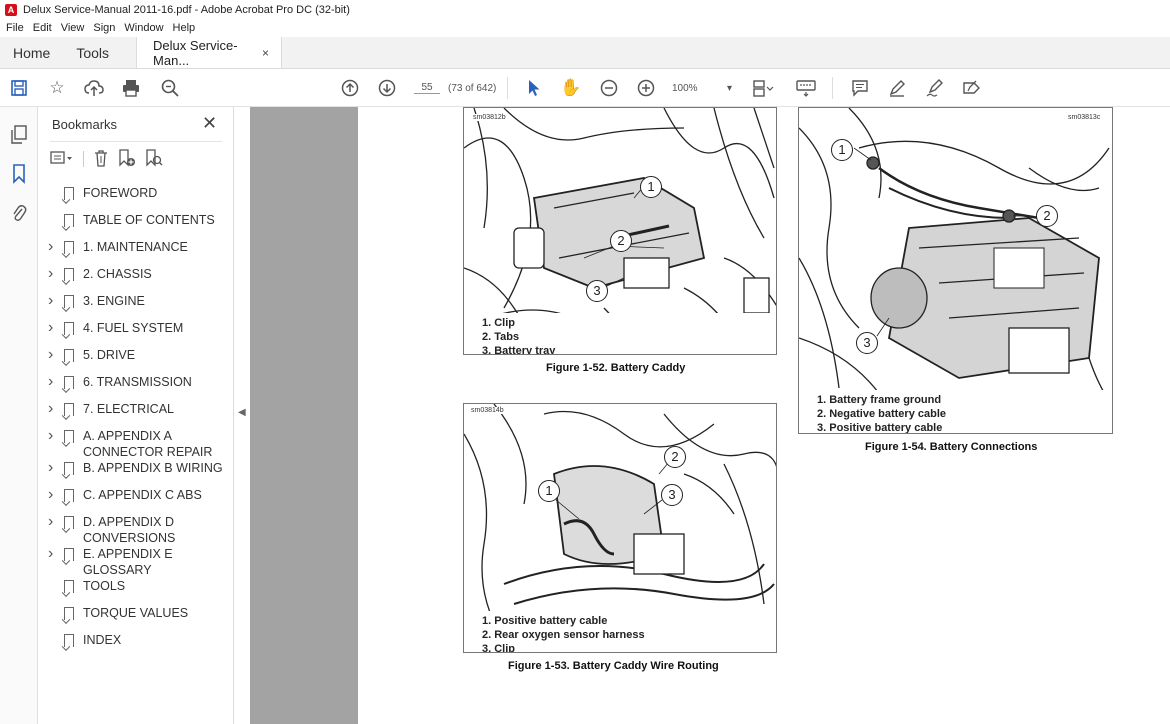  I want to click on bookmark-item: › 6. TRANSMISSION, so click(136, 387).